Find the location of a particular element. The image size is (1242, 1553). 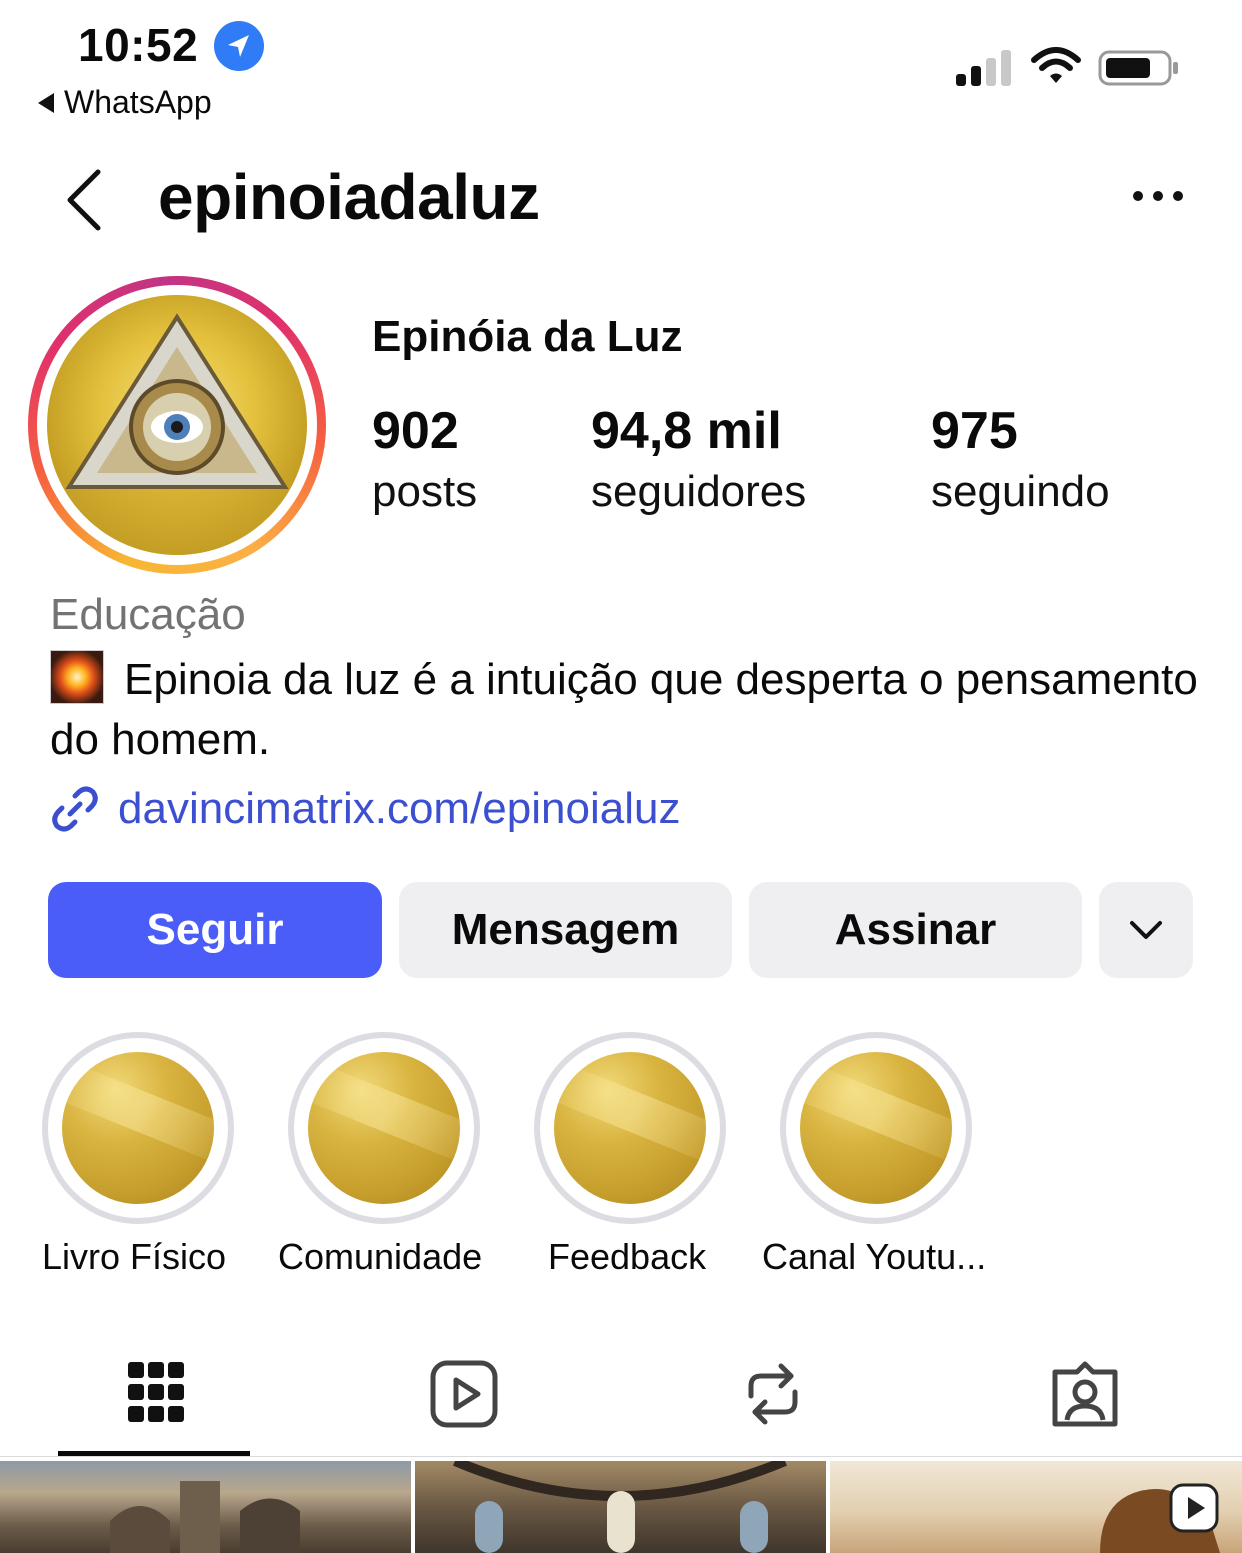

highlight-comunidade is located at coordinates (384, 1128).